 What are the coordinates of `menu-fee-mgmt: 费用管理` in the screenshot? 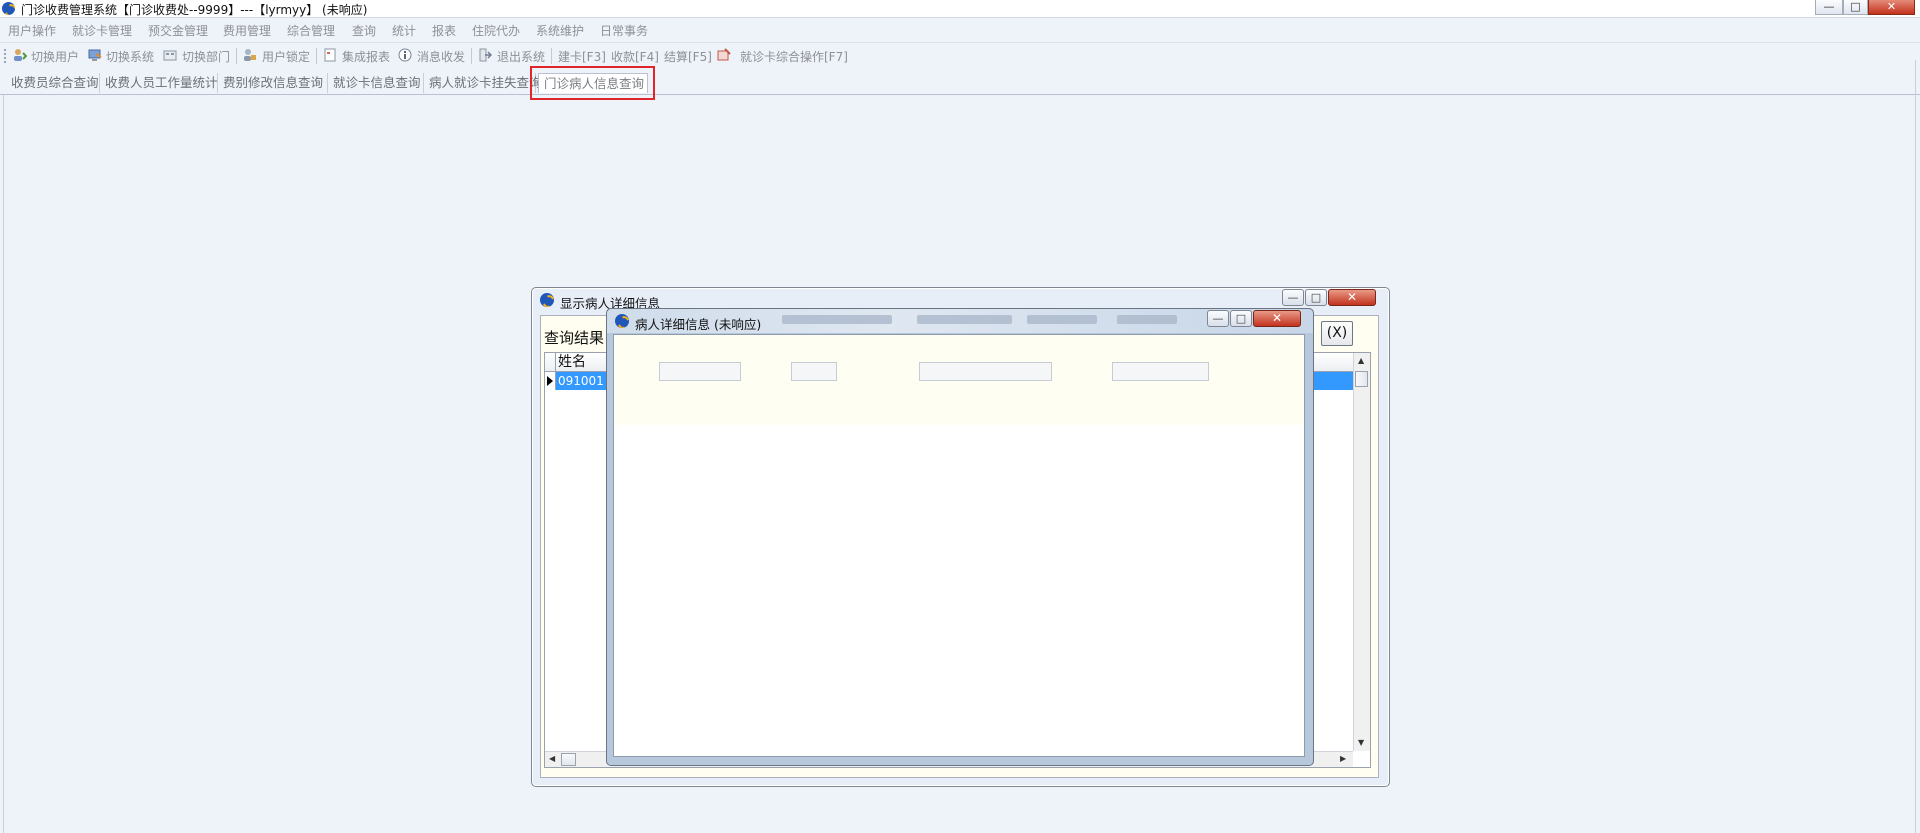 It's located at (247, 30).